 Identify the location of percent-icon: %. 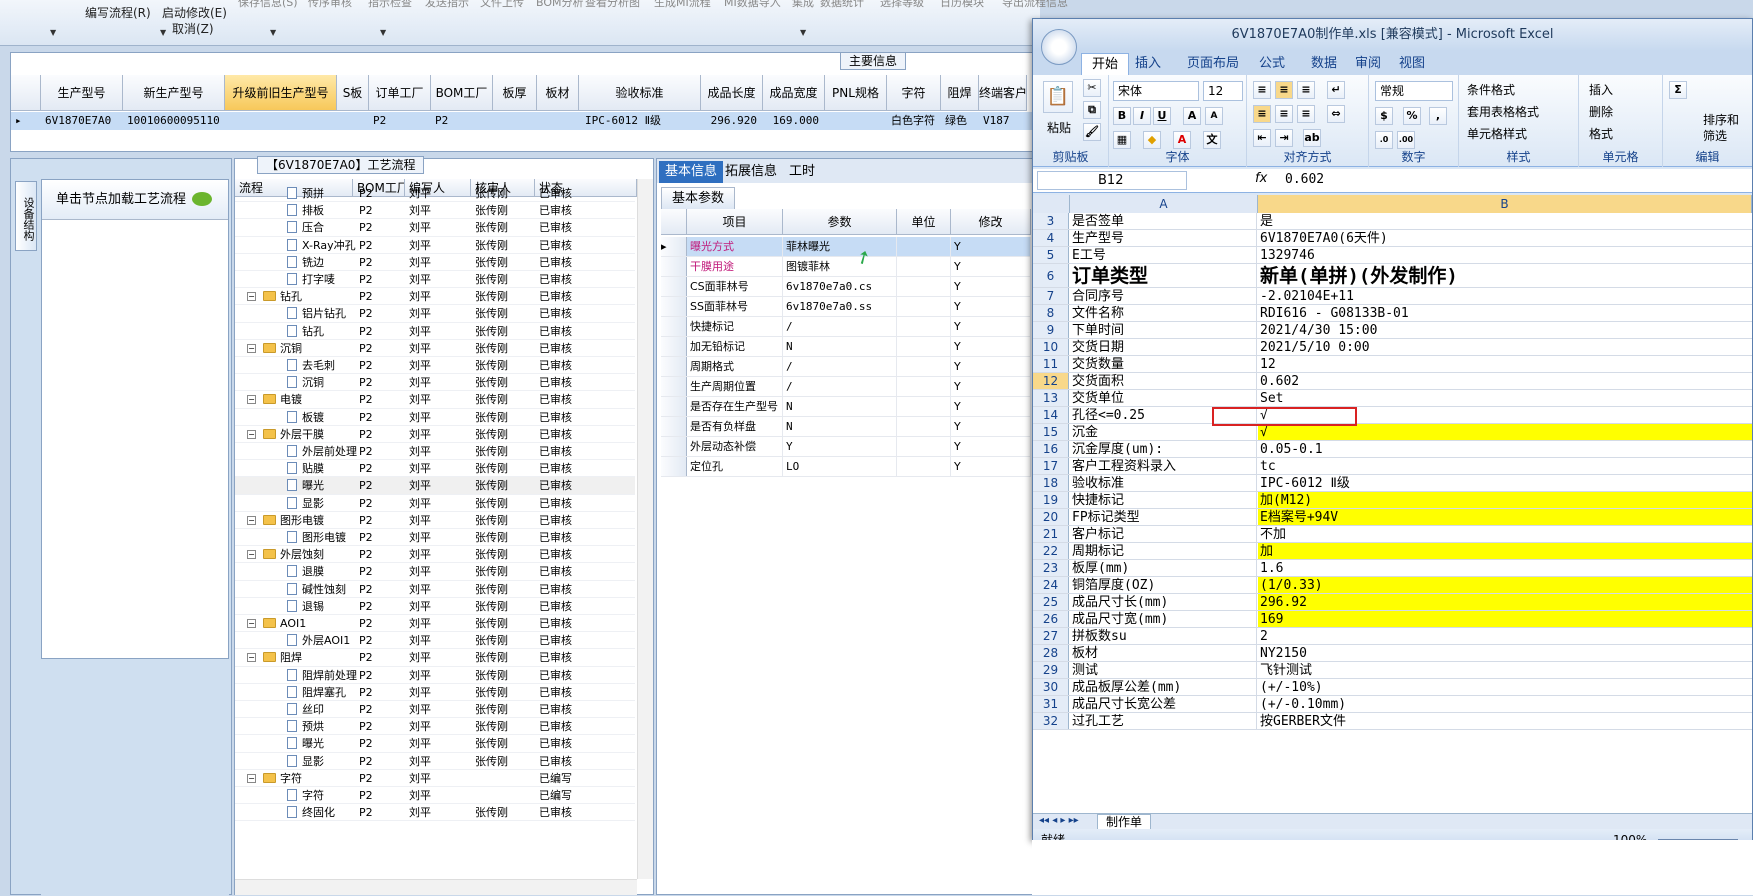
(1412, 116).